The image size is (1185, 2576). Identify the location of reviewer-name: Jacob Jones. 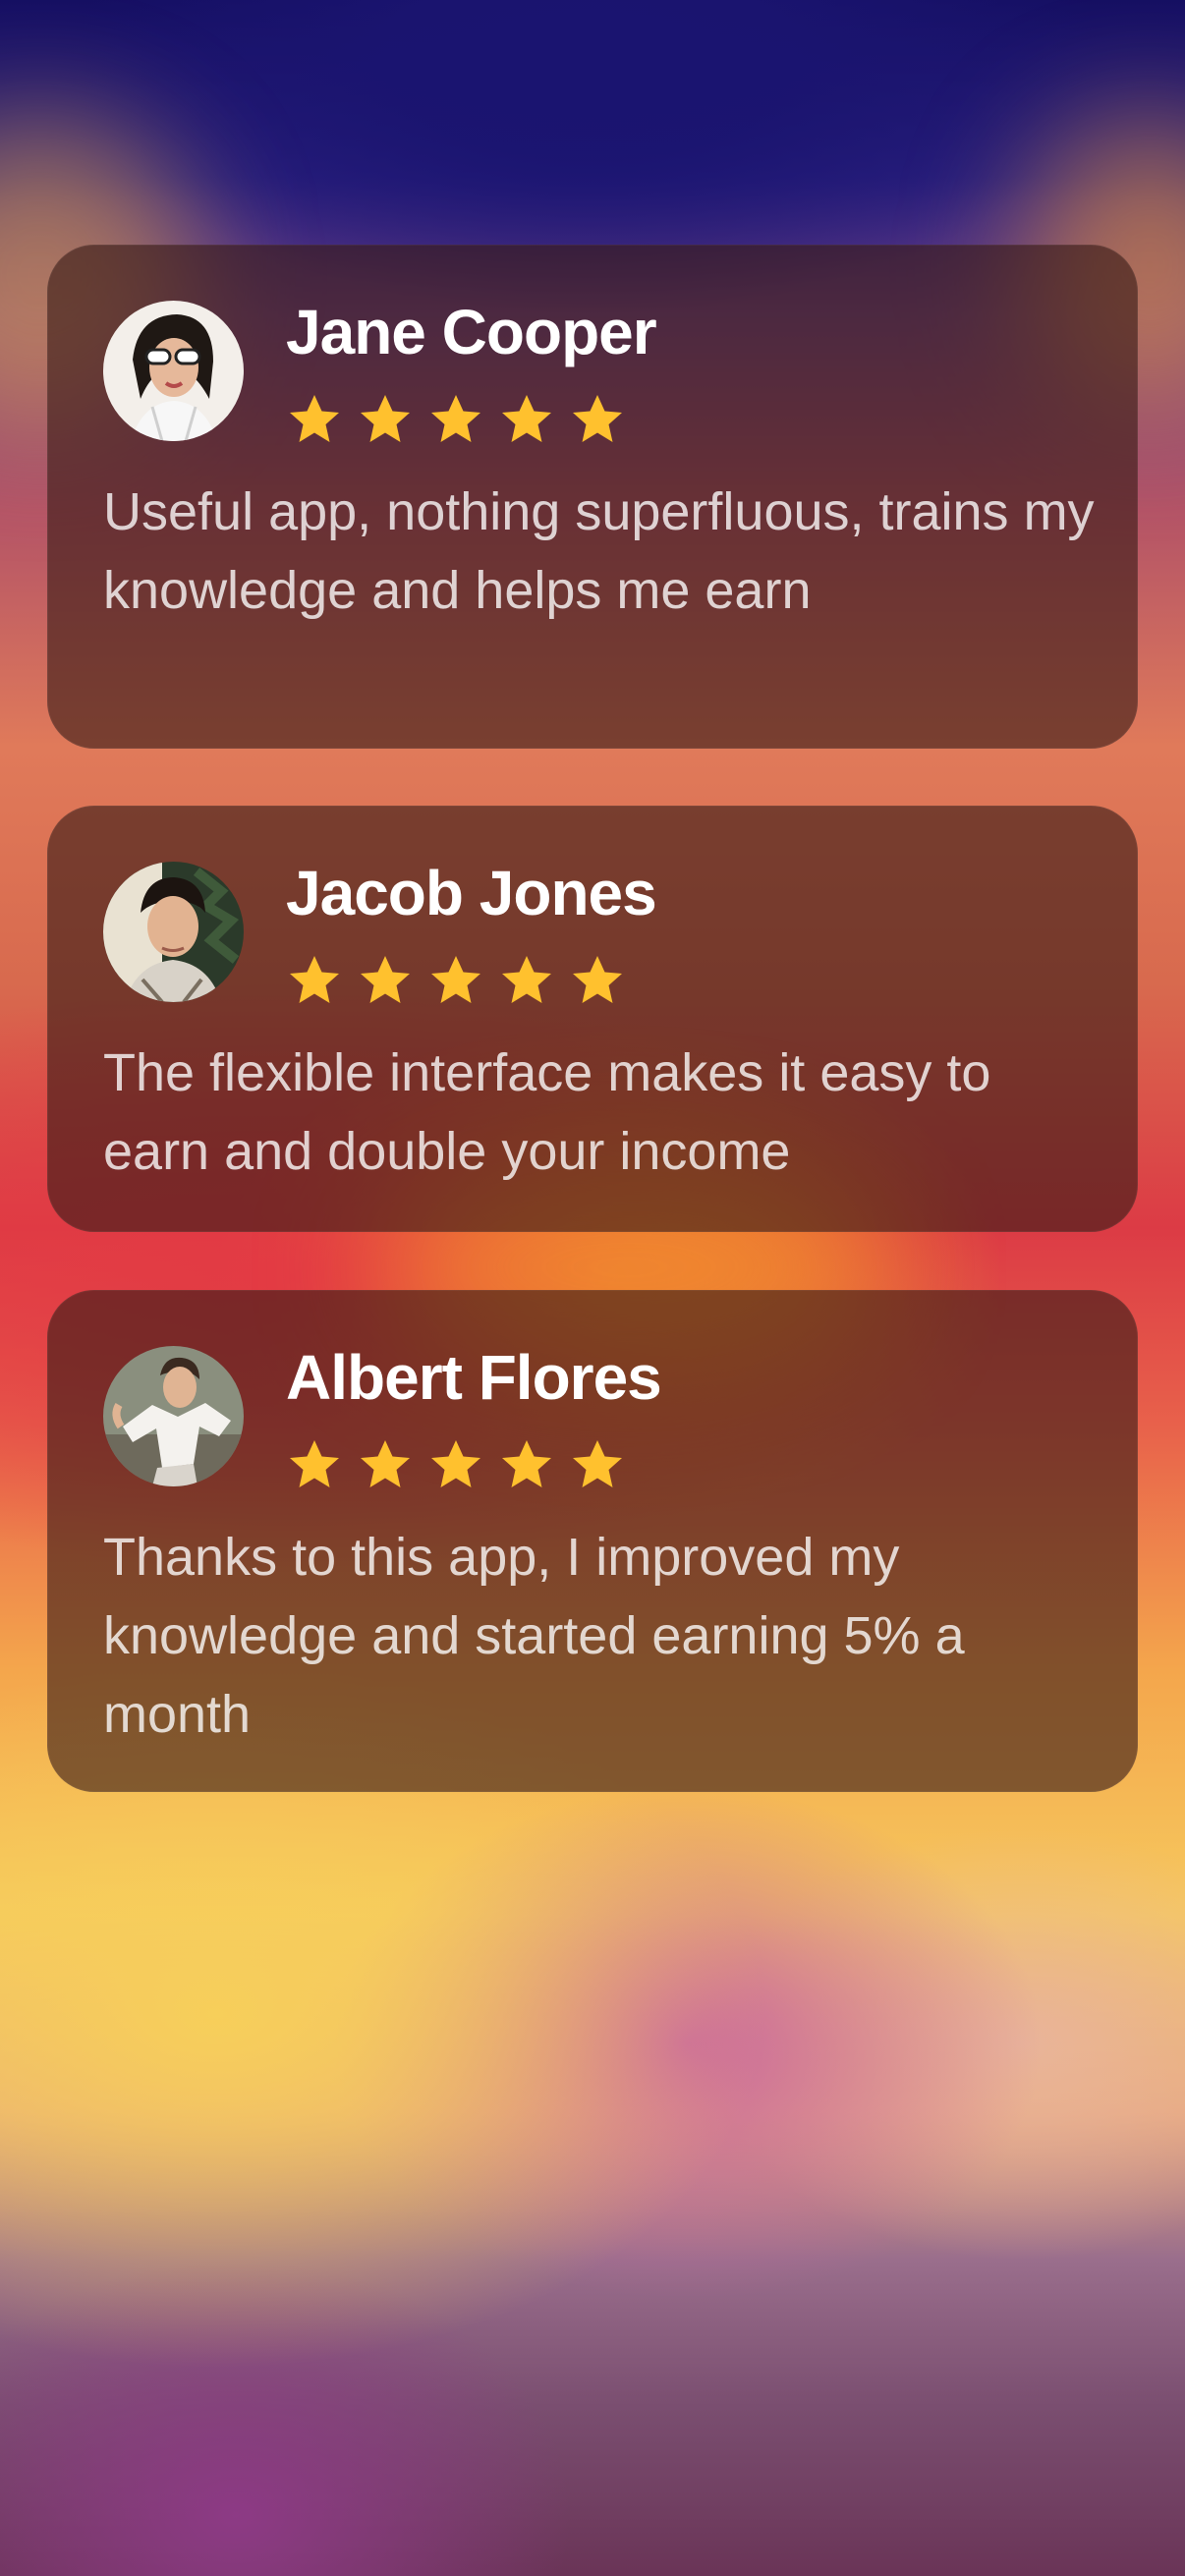
(472, 893).